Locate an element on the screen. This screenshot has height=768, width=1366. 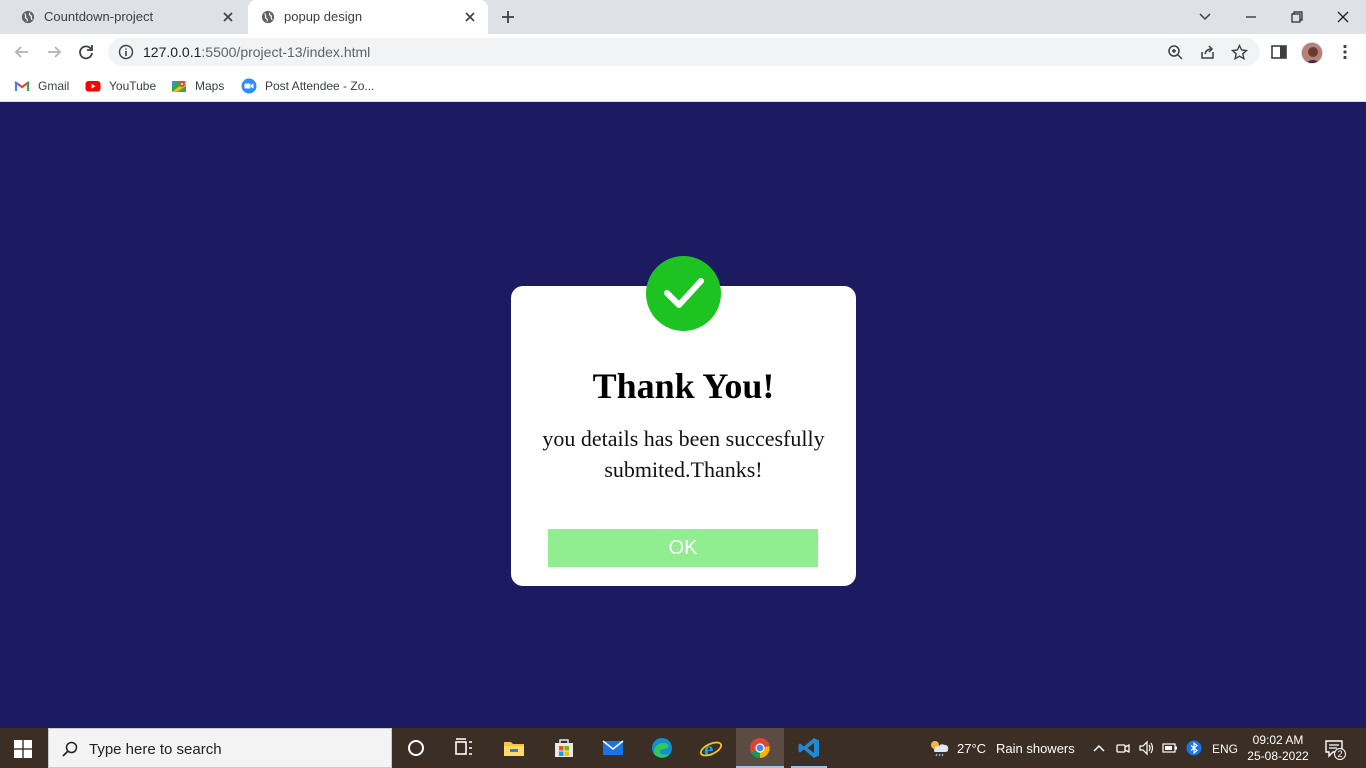
svg-text: e is located at coordinates (708, 748).